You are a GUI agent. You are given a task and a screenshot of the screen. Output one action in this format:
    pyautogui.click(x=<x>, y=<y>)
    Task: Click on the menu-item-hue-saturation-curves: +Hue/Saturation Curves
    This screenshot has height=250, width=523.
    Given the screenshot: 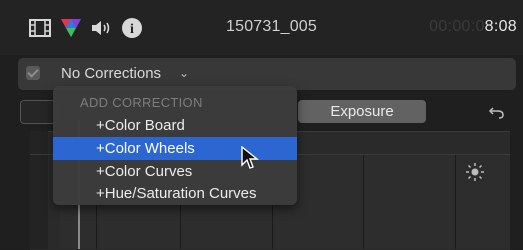 What is the action you would take?
    pyautogui.click(x=175, y=193)
    